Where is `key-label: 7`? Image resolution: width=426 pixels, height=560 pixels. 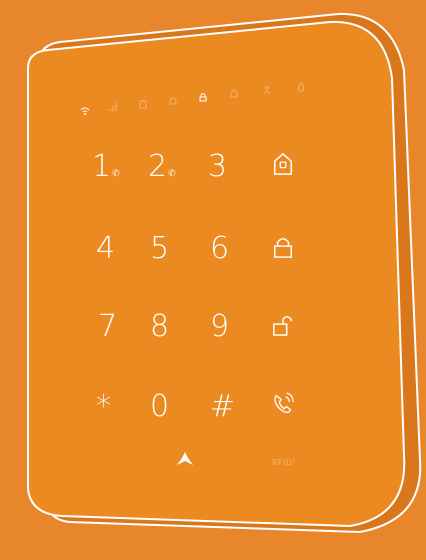
key-label: 7 is located at coordinates (108, 326).